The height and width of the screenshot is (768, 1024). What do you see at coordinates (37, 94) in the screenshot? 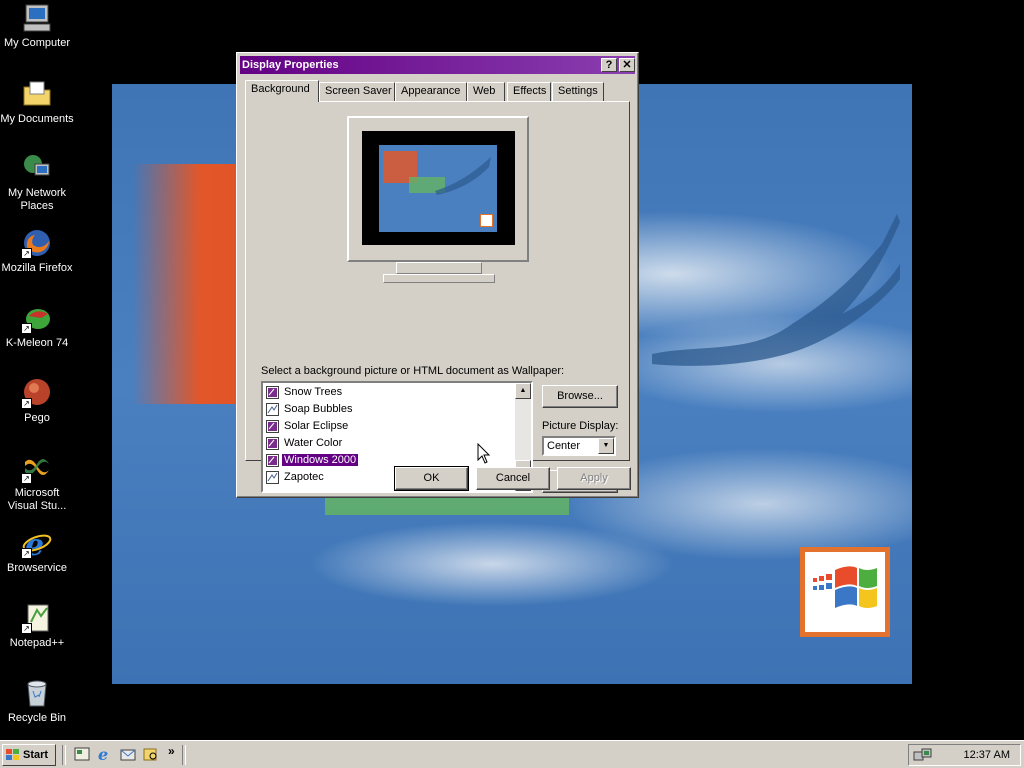
I see `folder-icon` at bounding box center [37, 94].